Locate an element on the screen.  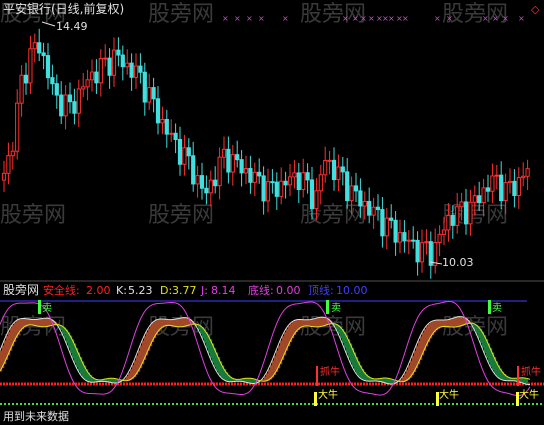
high-price-marker: 14.49 is located at coordinates (72, 26).